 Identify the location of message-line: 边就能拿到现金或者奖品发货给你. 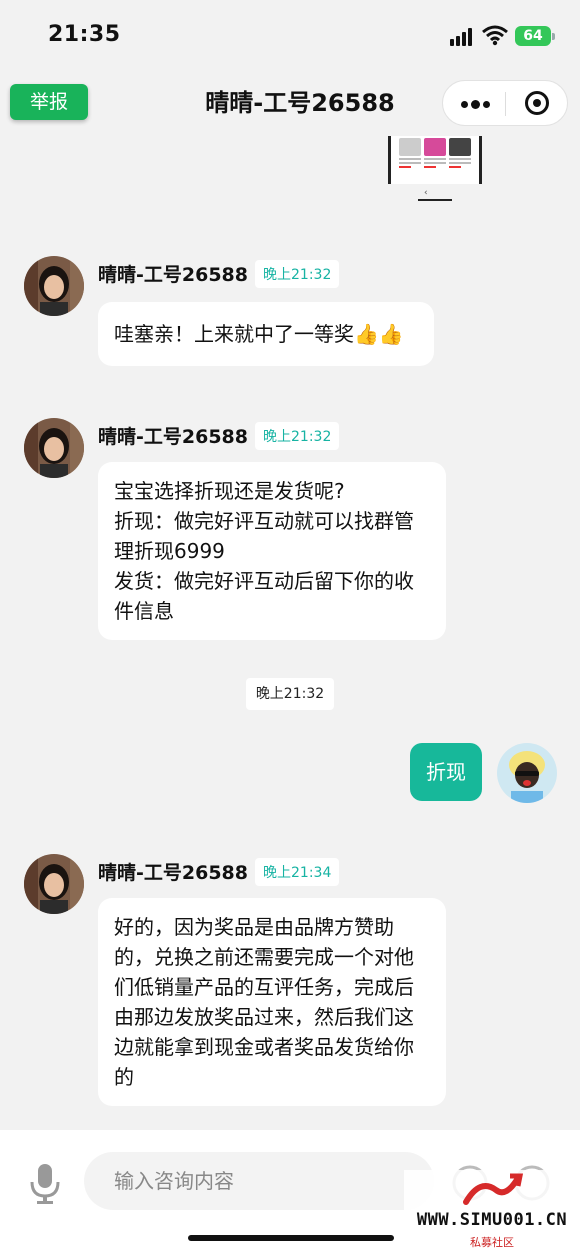
(264, 1047).